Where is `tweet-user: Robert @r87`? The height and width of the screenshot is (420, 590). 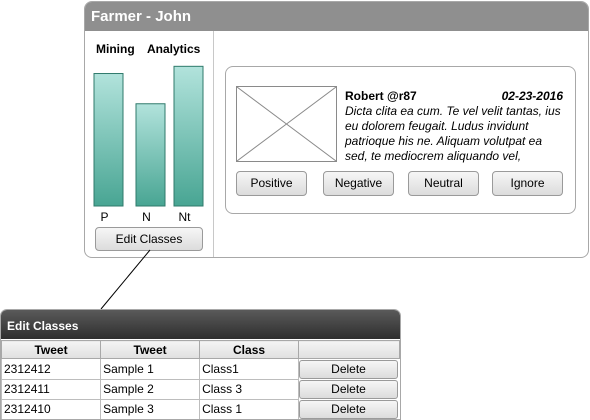
tweet-user: Robert @r87 is located at coordinates (381, 96).